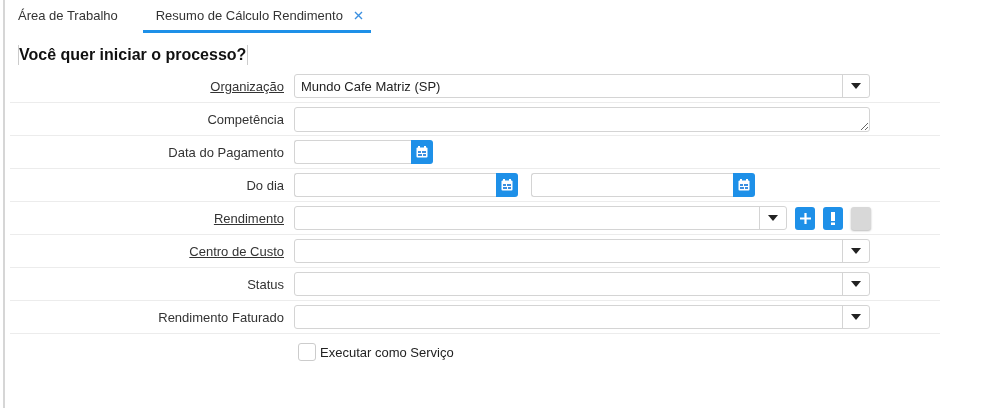 This screenshot has width=1003, height=408. I want to click on tab: Resumo de Cálculo Rendimento, so click(256, 16).